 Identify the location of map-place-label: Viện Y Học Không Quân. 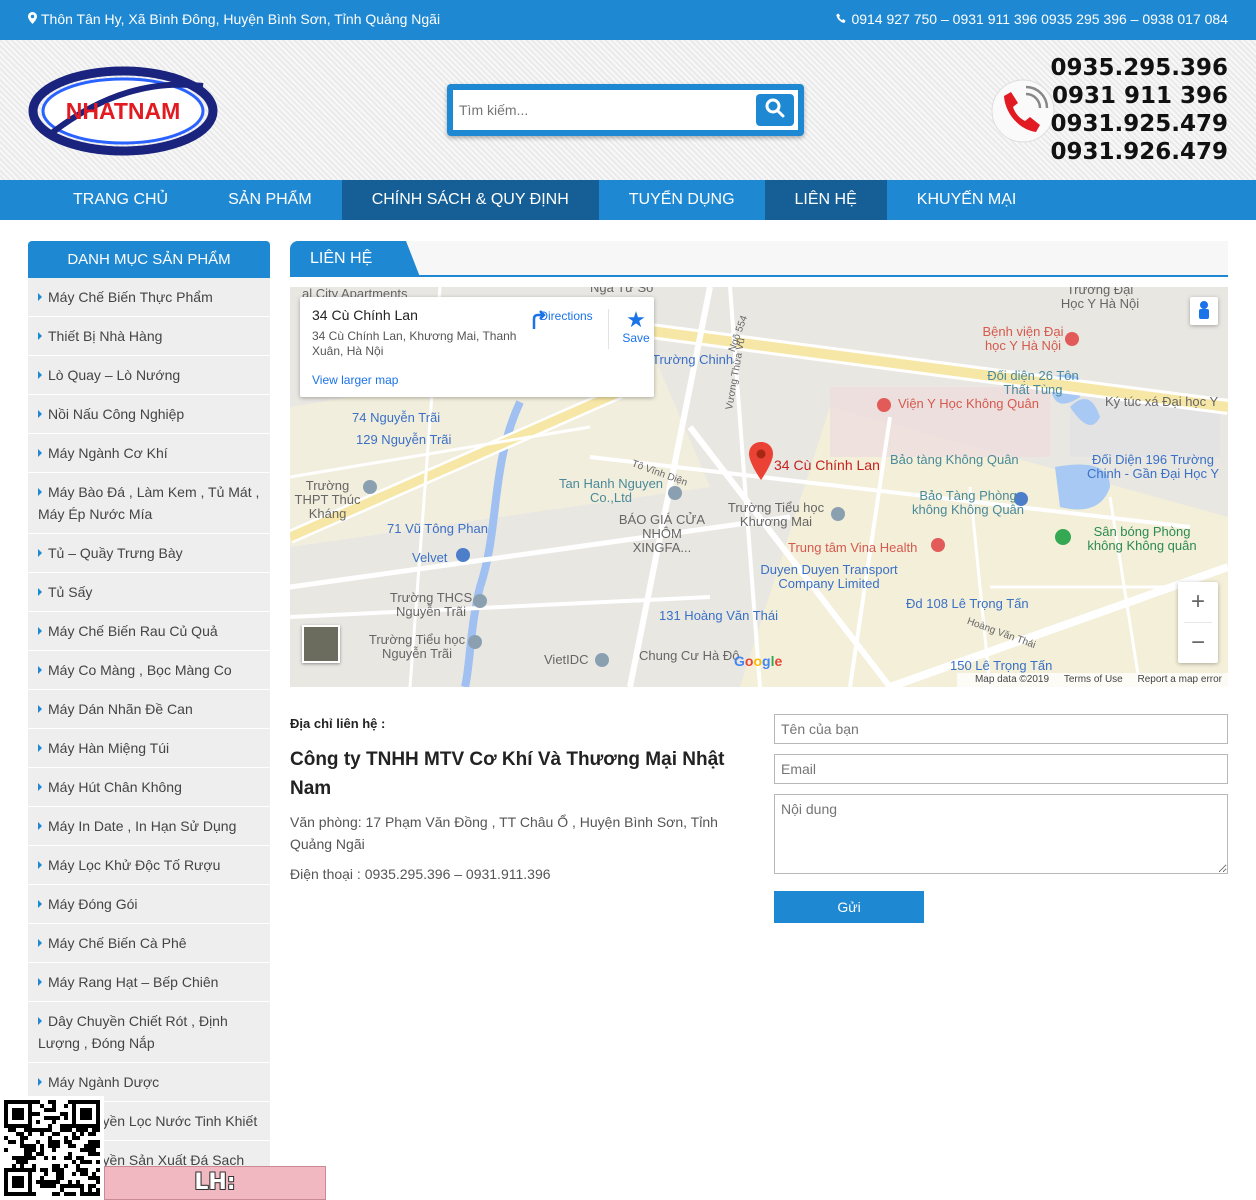
(968, 404).